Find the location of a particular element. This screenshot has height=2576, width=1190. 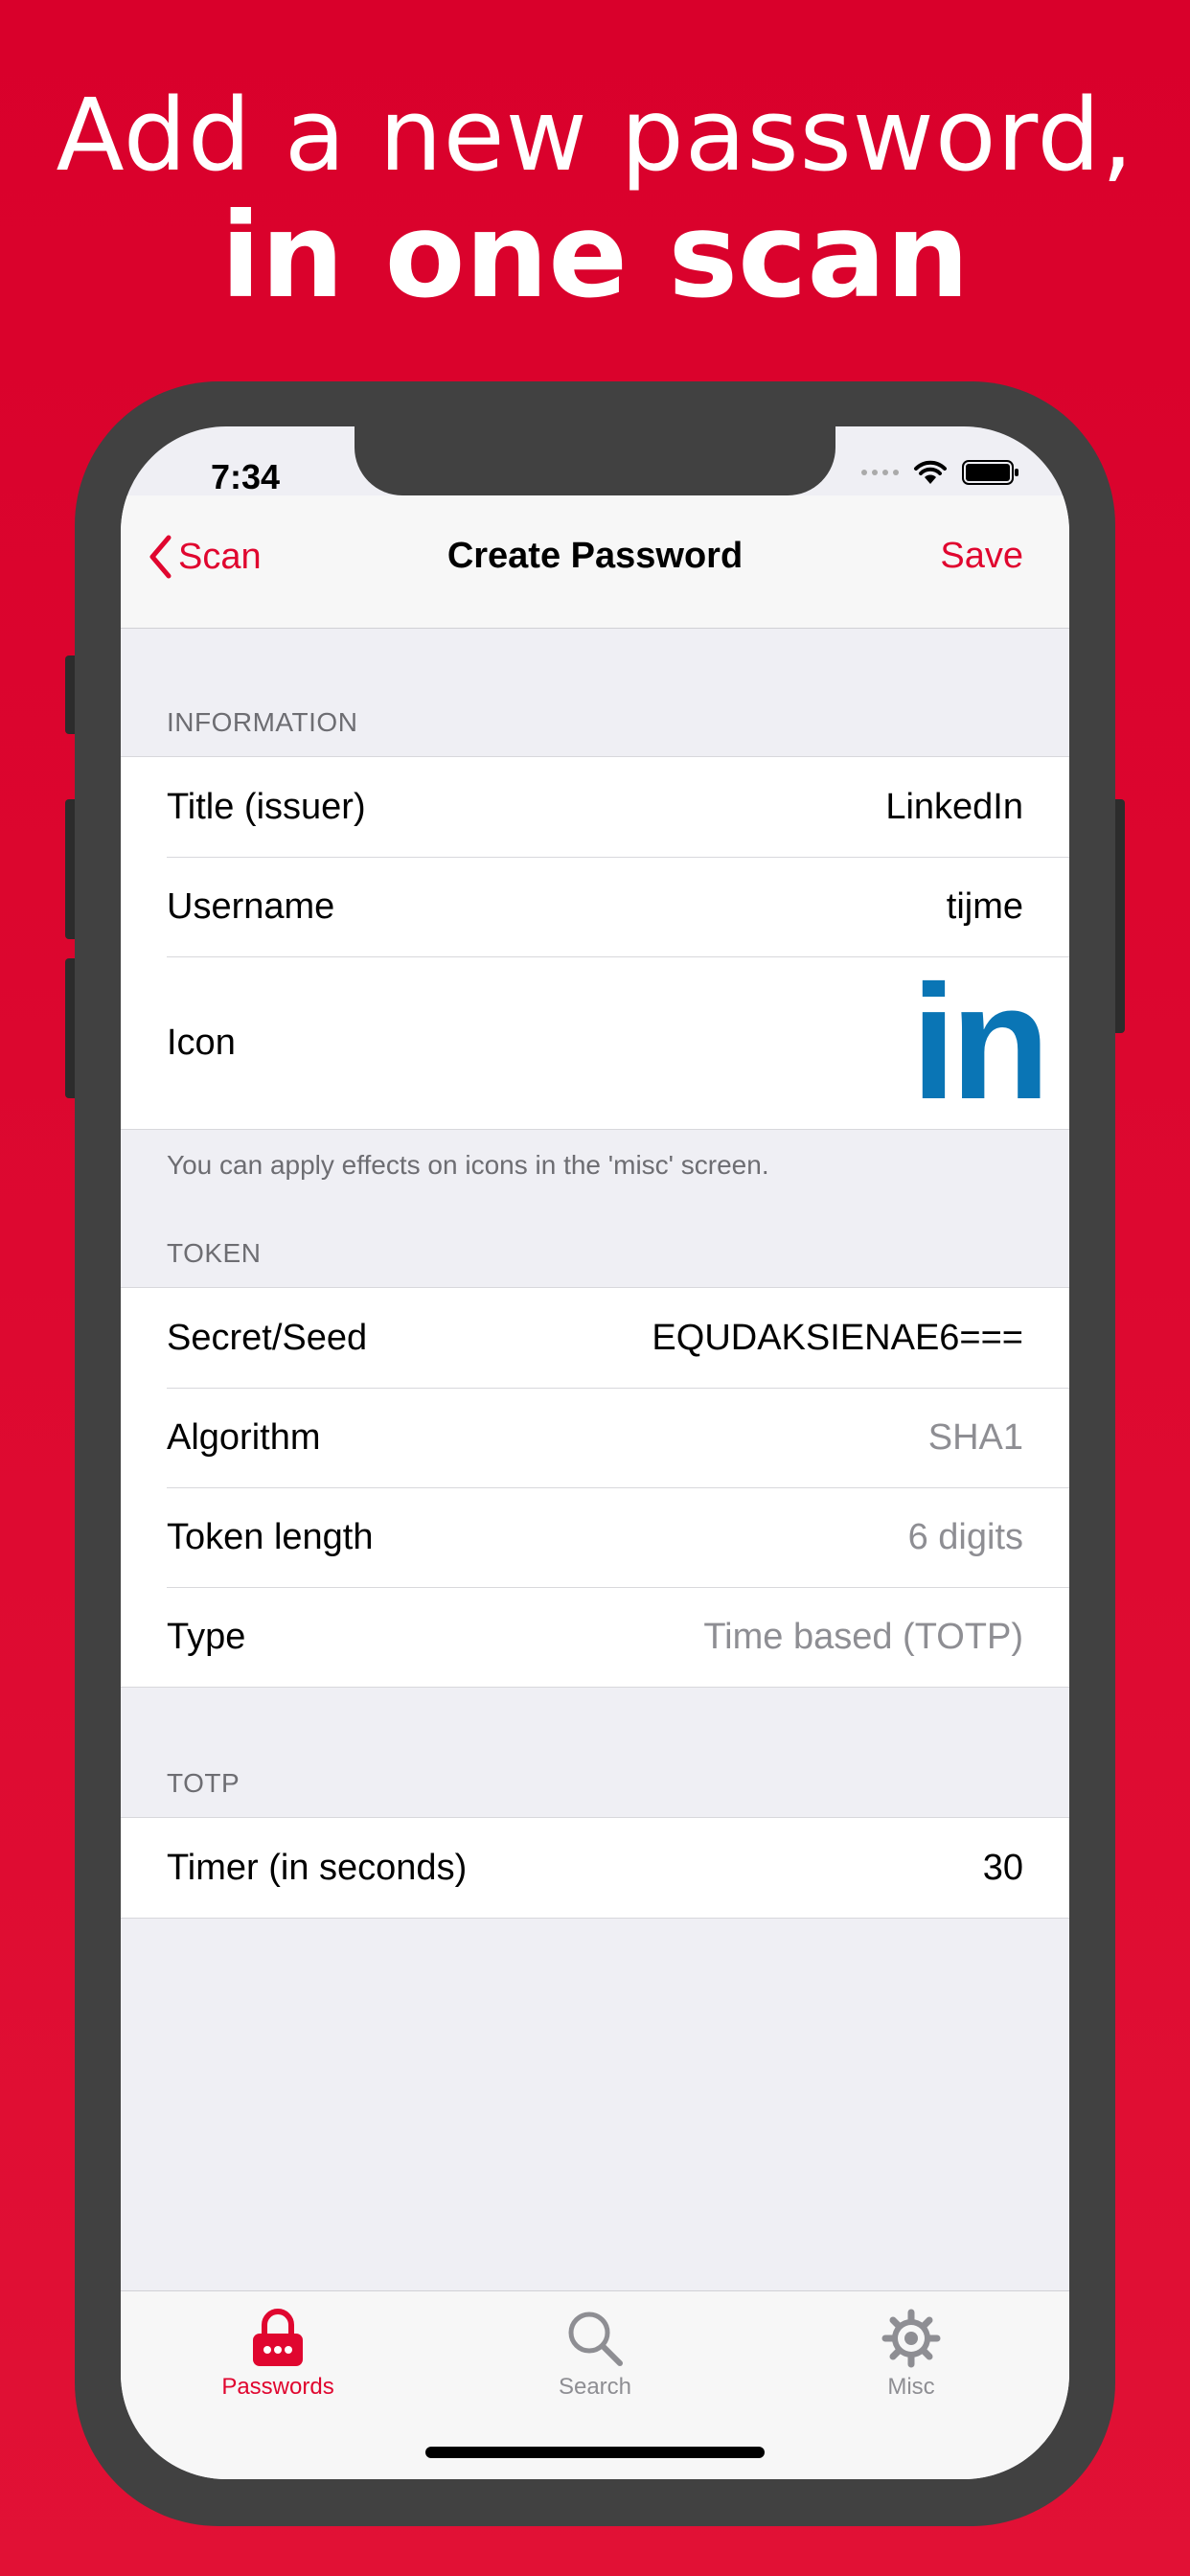

token-section-header: TOKEN is located at coordinates (214, 1253).